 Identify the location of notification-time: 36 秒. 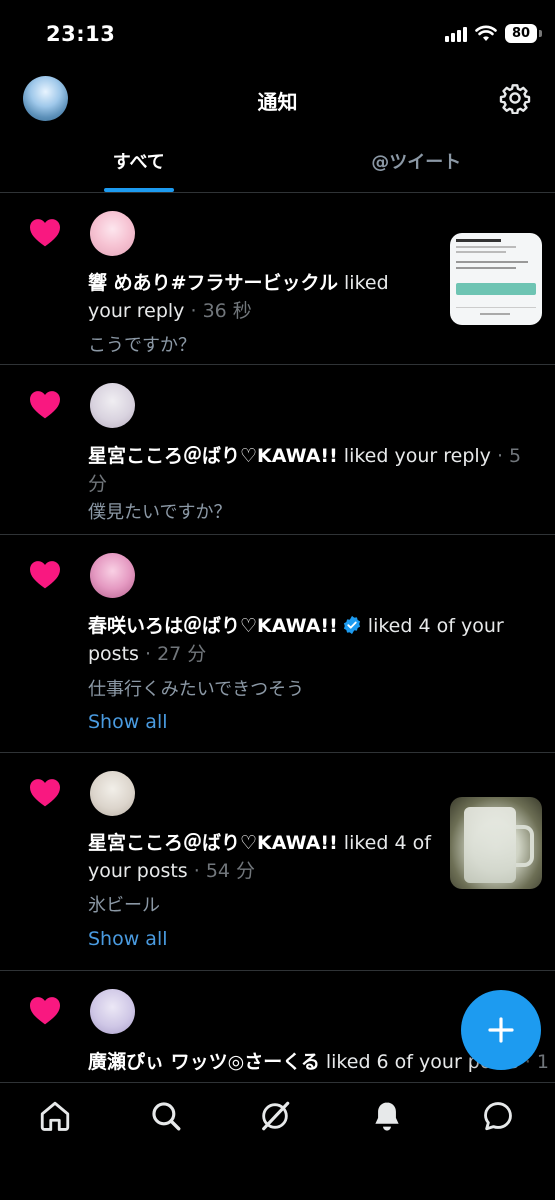
(227, 311).